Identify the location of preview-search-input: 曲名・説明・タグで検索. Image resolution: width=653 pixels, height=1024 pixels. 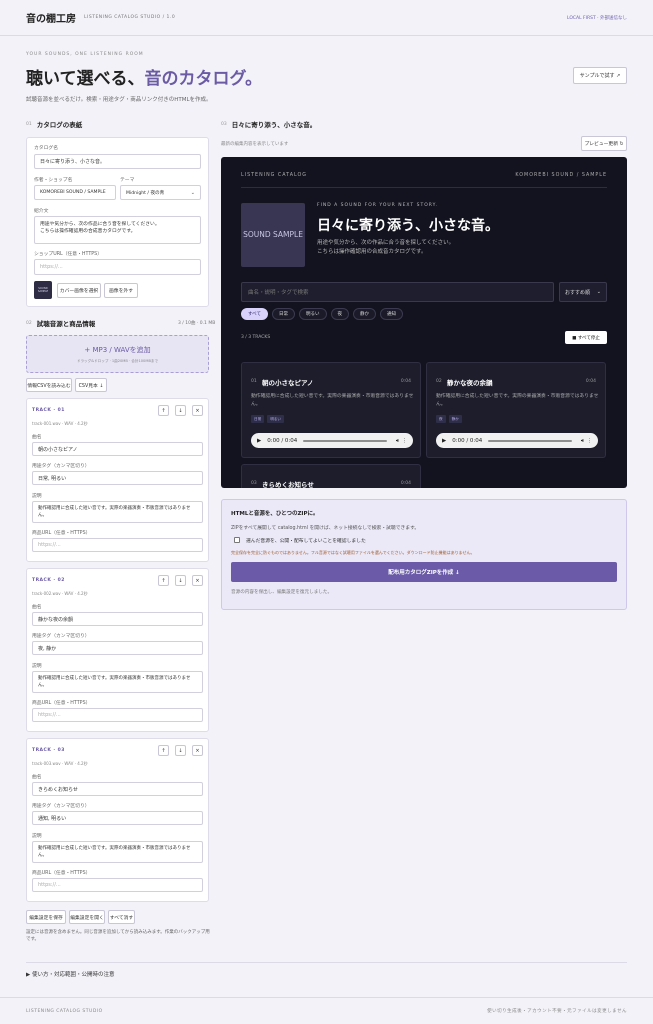
(397, 292).